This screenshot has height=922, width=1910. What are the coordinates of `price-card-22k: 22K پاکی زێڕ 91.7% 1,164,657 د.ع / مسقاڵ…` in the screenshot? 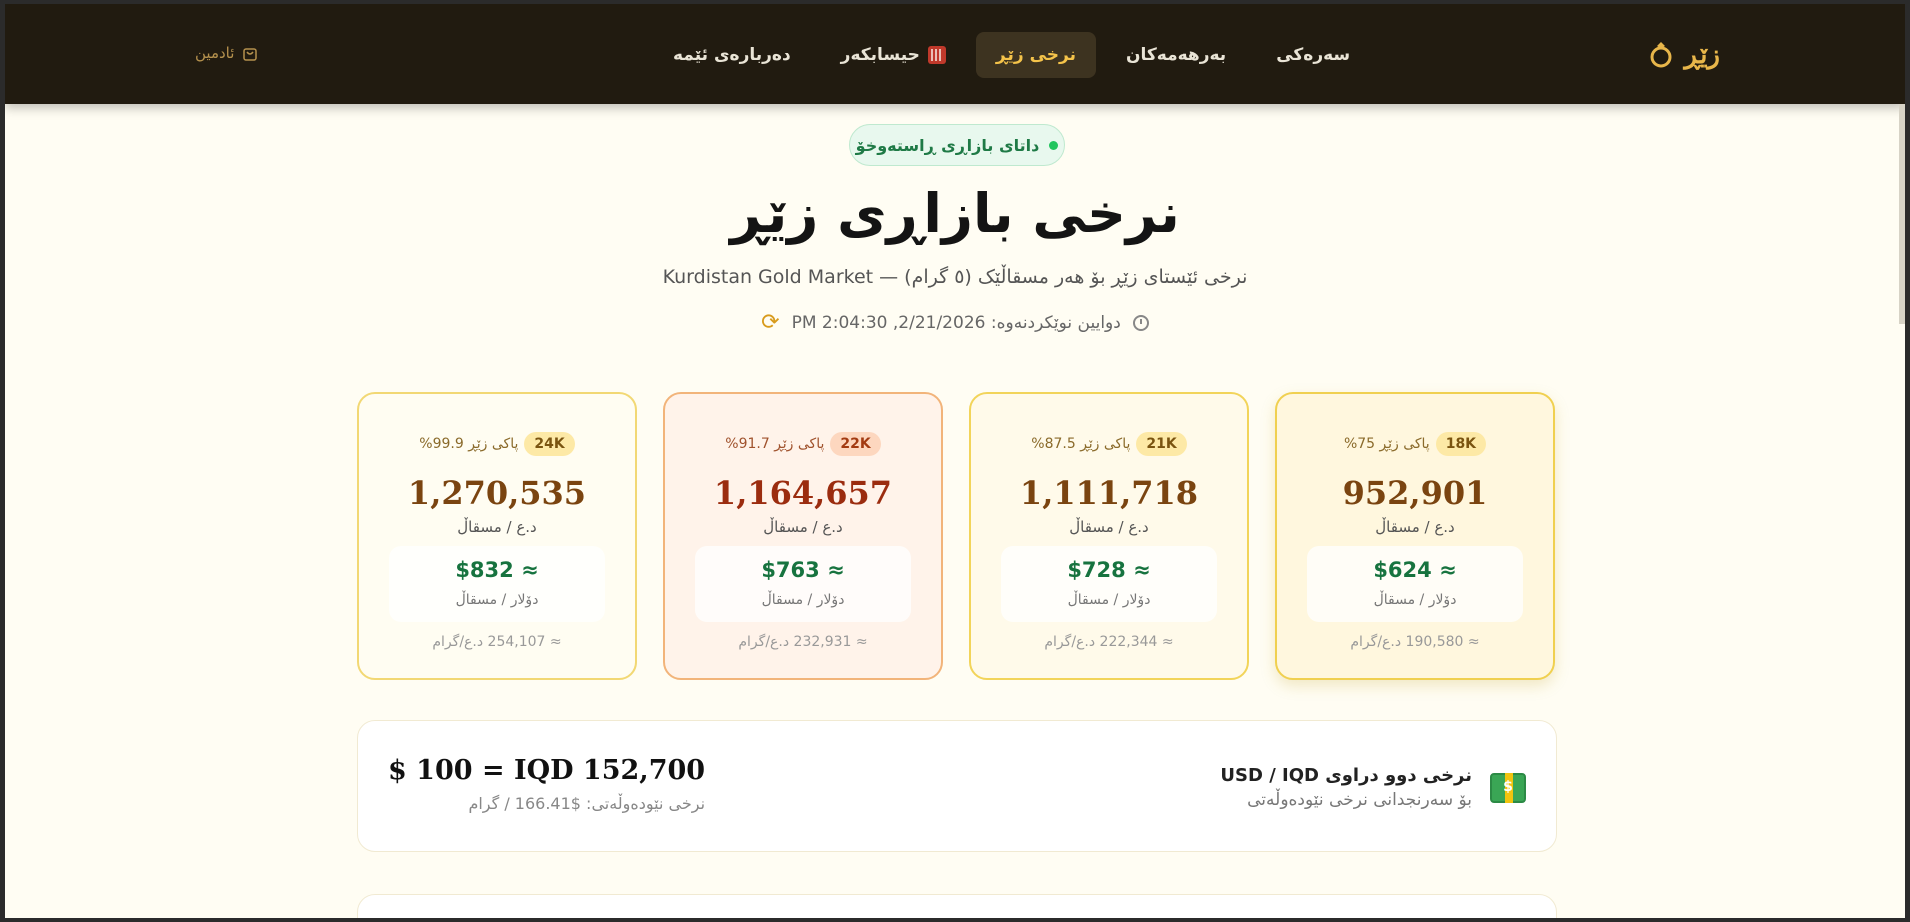 It's located at (803, 536).